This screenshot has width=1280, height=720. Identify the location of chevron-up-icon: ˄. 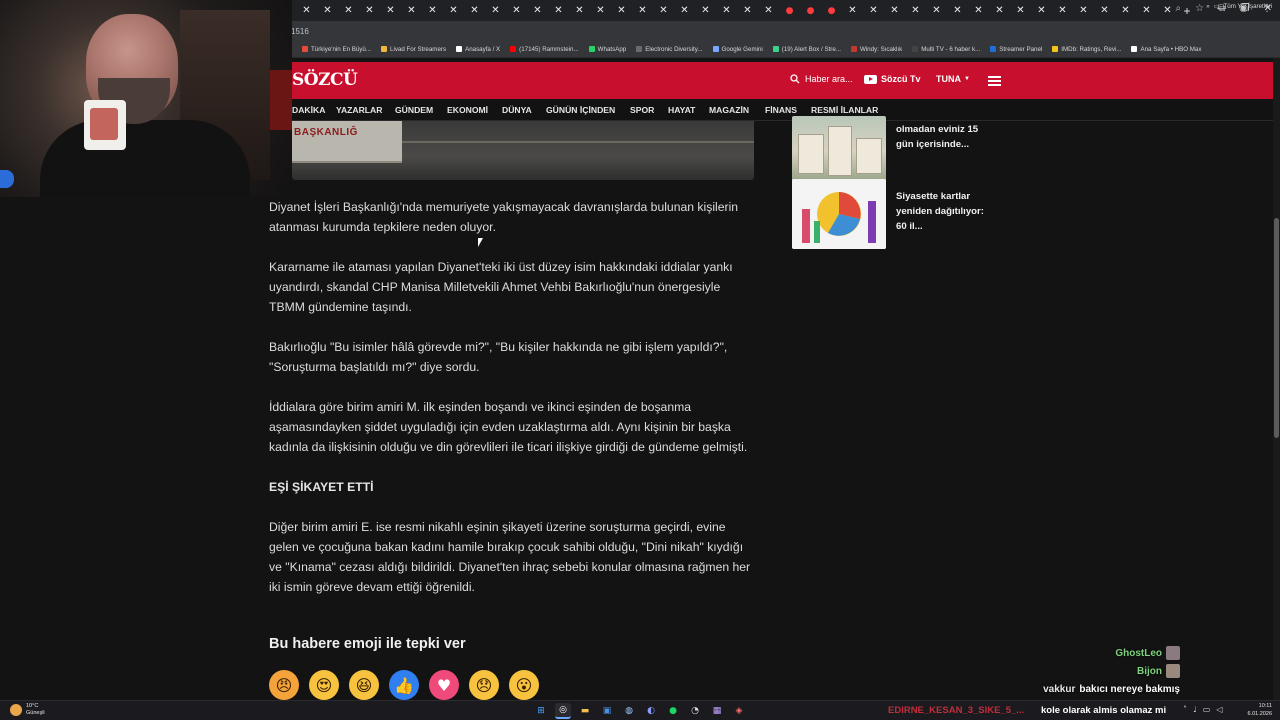
(1185, 709).